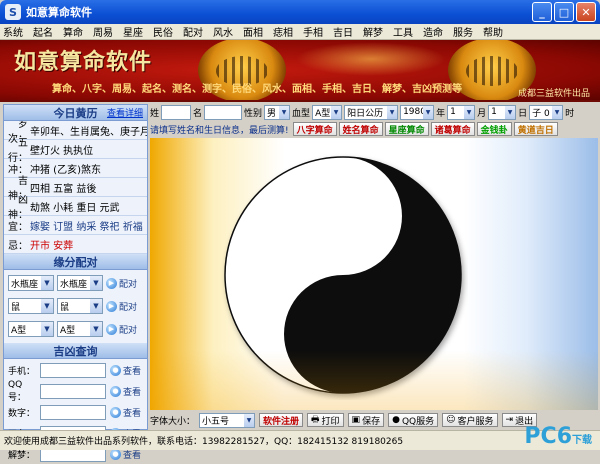 The width and height of the screenshot is (600, 464). Describe the element at coordinates (327, 112) in the screenshot. I see `blood-select: A型 ▼` at that location.